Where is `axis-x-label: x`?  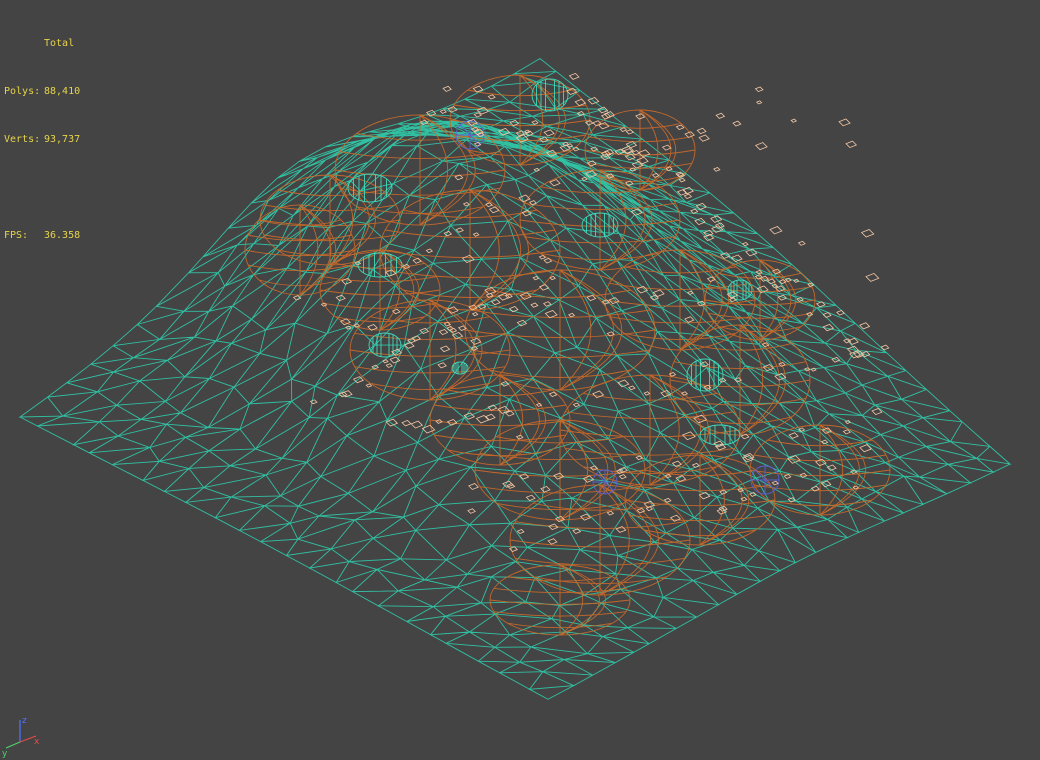
axis-x-label: x is located at coordinates (37, 742).